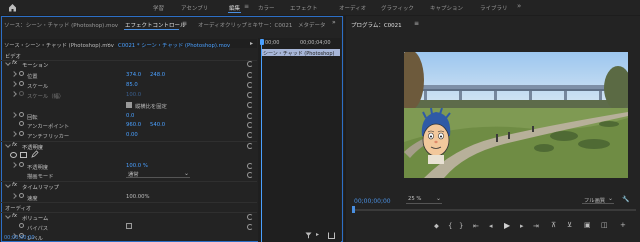 The height and width of the screenshot is (242, 640). What do you see at coordinates (446, 8) in the screenshot?
I see `workspace-tab-captions: キャプション` at bounding box center [446, 8].